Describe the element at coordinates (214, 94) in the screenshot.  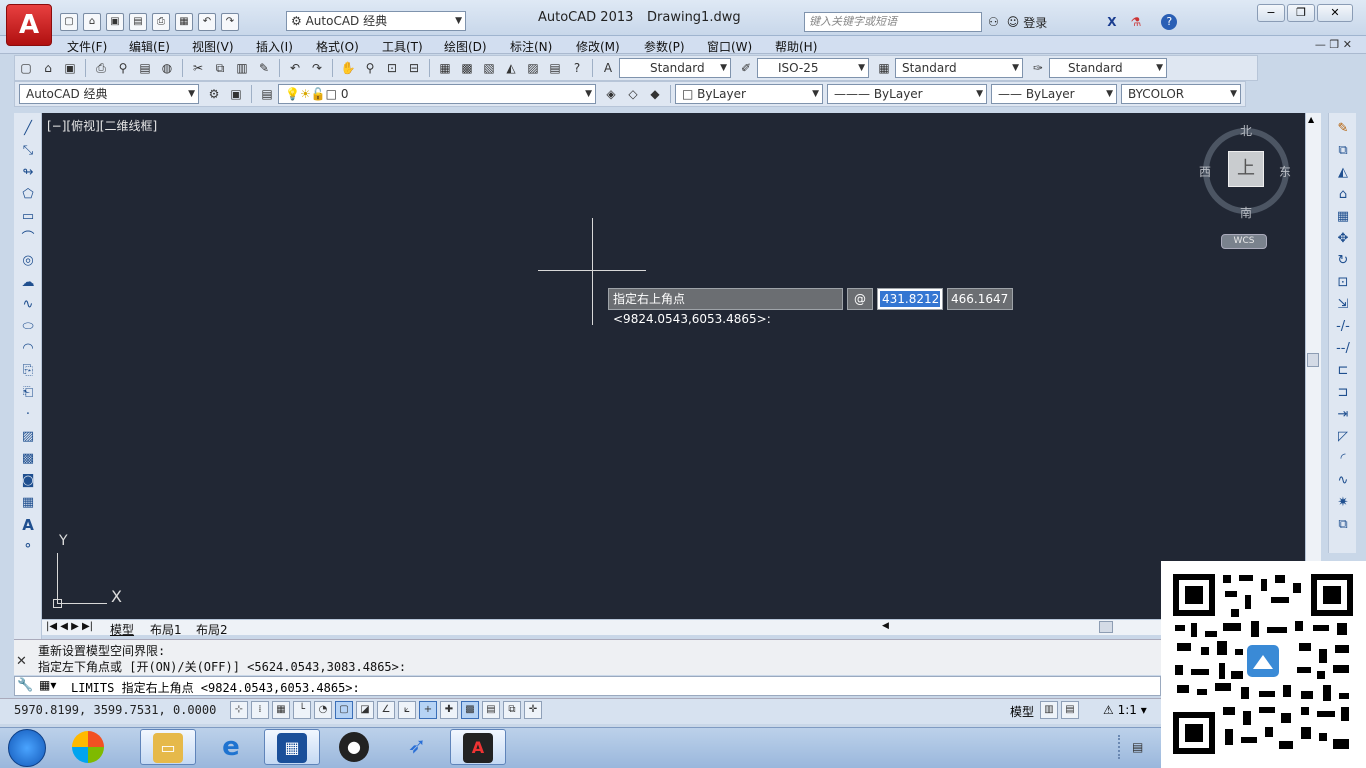
I see `gear-icon: ⚙` at that location.